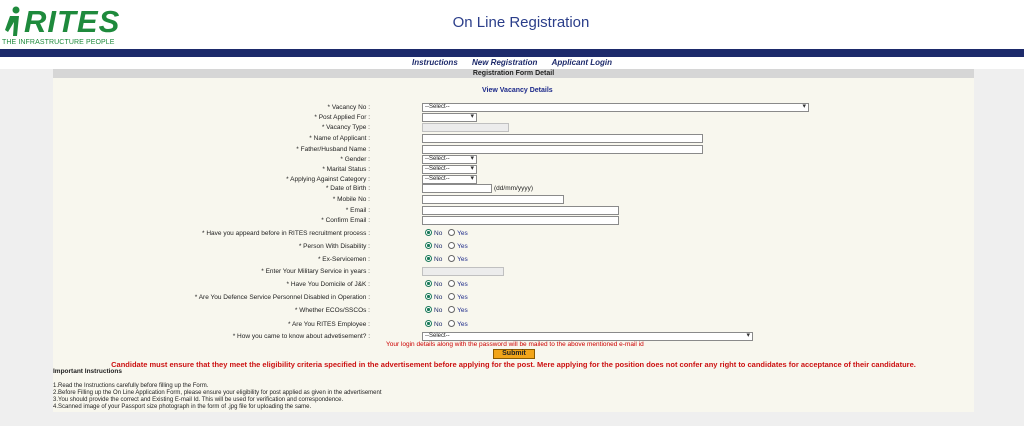  I want to click on domicile-jk-no-radio, so click(428, 283).